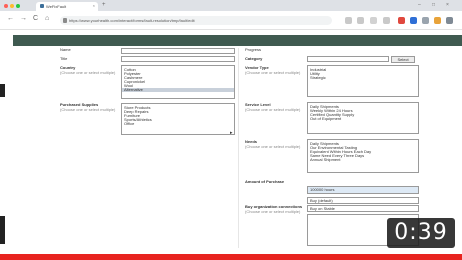 The height and width of the screenshot is (260, 462). Describe the element at coordinates (425, 20) in the screenshot. I see `extension-grey-icon` at that location.